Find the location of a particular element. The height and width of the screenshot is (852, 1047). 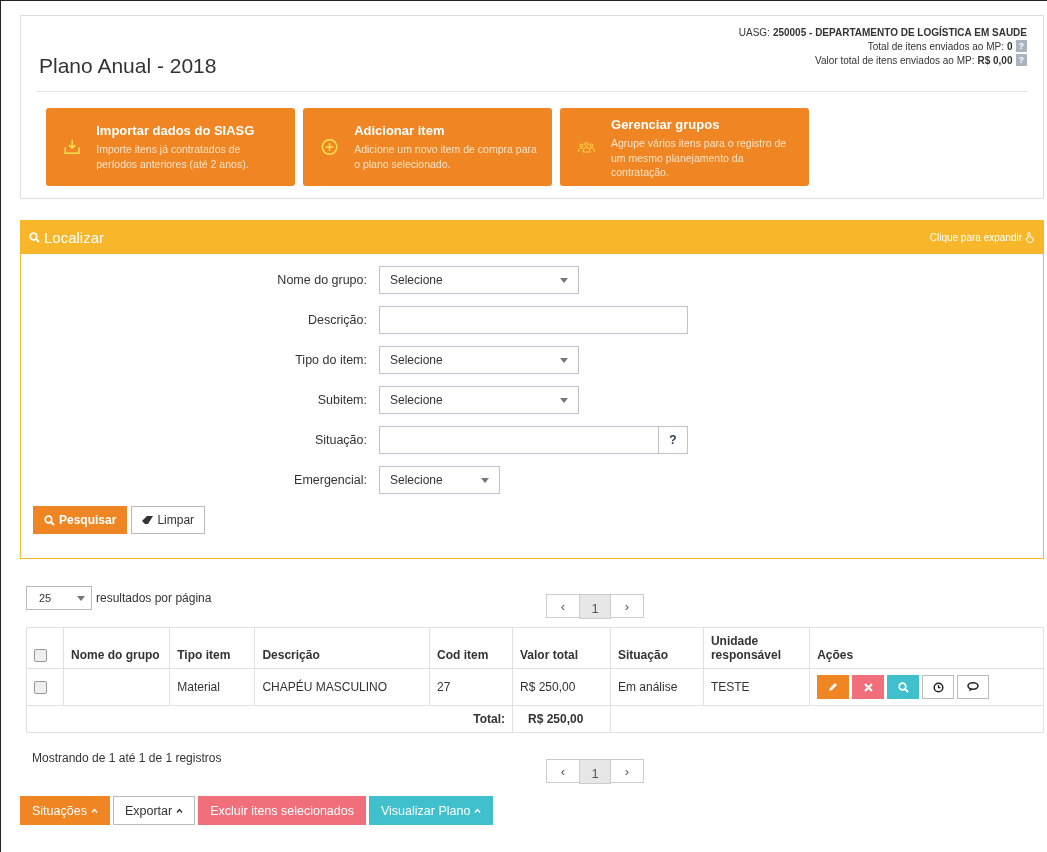

action-description: Adicione um novo item de compra para o plano selecionado. is located at coordinates (446, 156).